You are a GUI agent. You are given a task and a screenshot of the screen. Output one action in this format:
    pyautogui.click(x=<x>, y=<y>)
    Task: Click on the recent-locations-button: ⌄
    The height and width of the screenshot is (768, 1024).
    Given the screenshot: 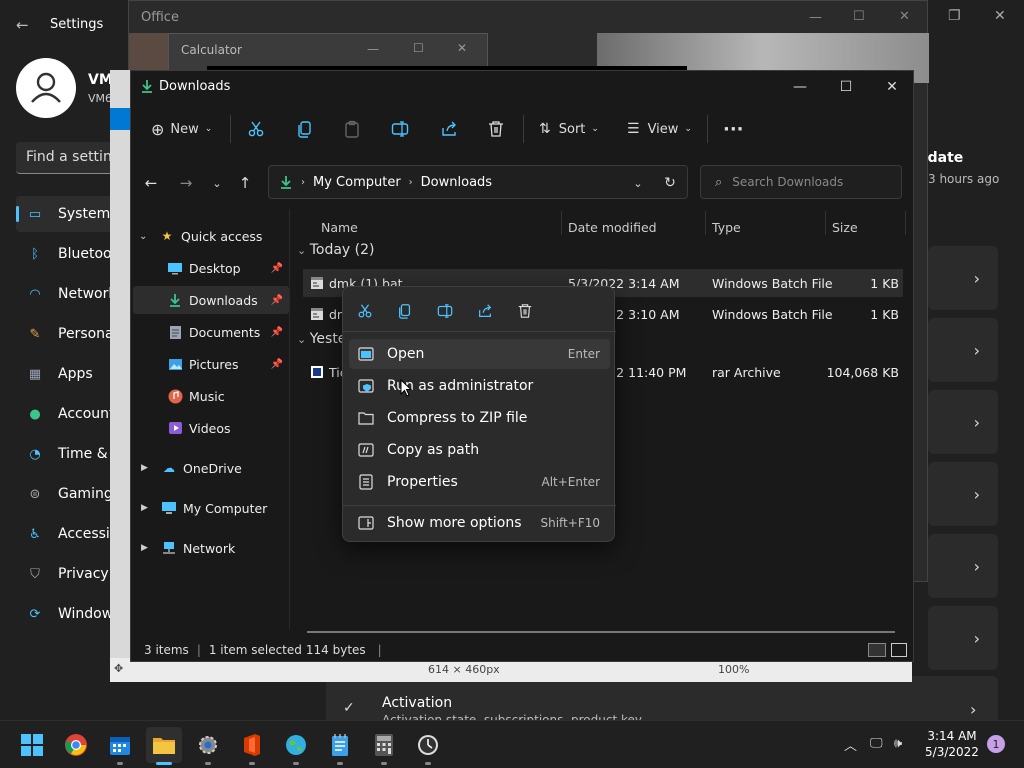 What is the action you would take?
    pyautogui.click(x=217, y=183)
    